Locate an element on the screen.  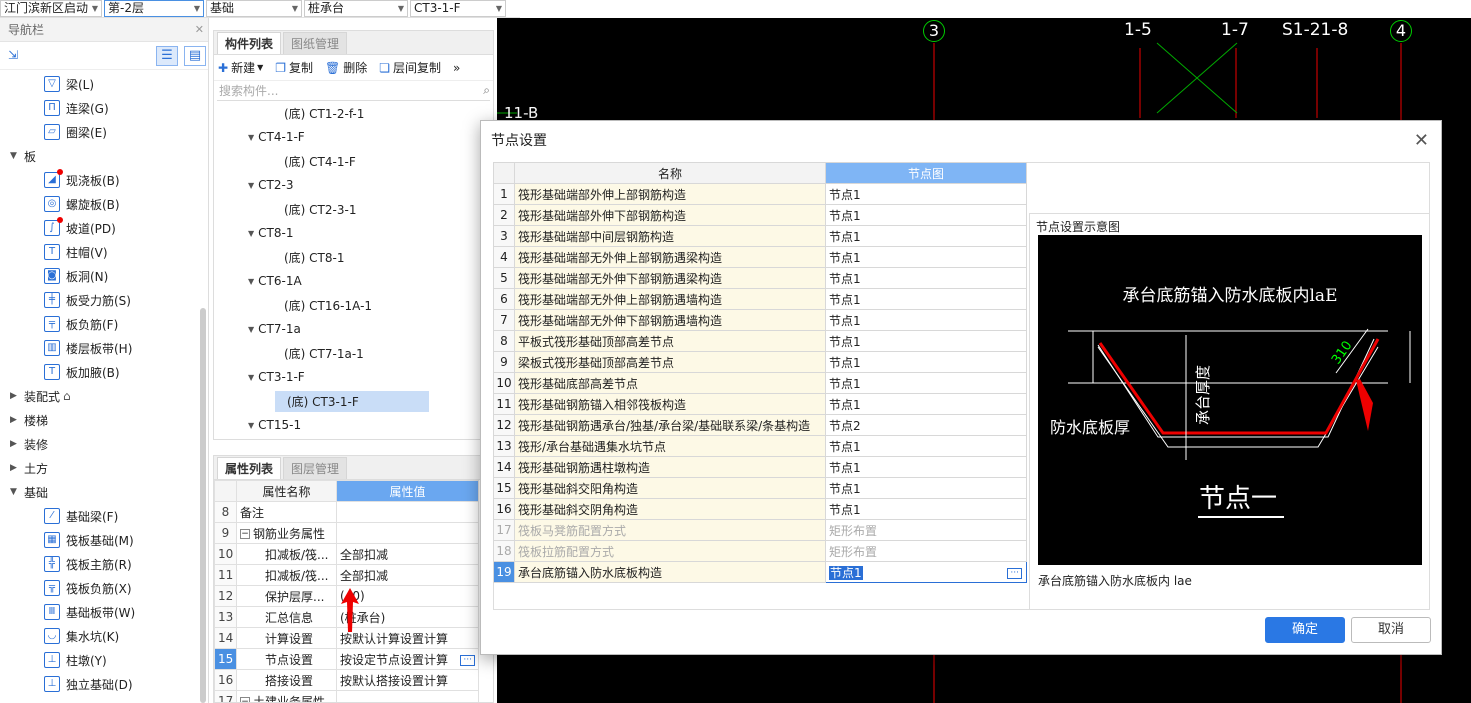
property-value-cell: 全部扣减 is located at coordinates (407, 575).